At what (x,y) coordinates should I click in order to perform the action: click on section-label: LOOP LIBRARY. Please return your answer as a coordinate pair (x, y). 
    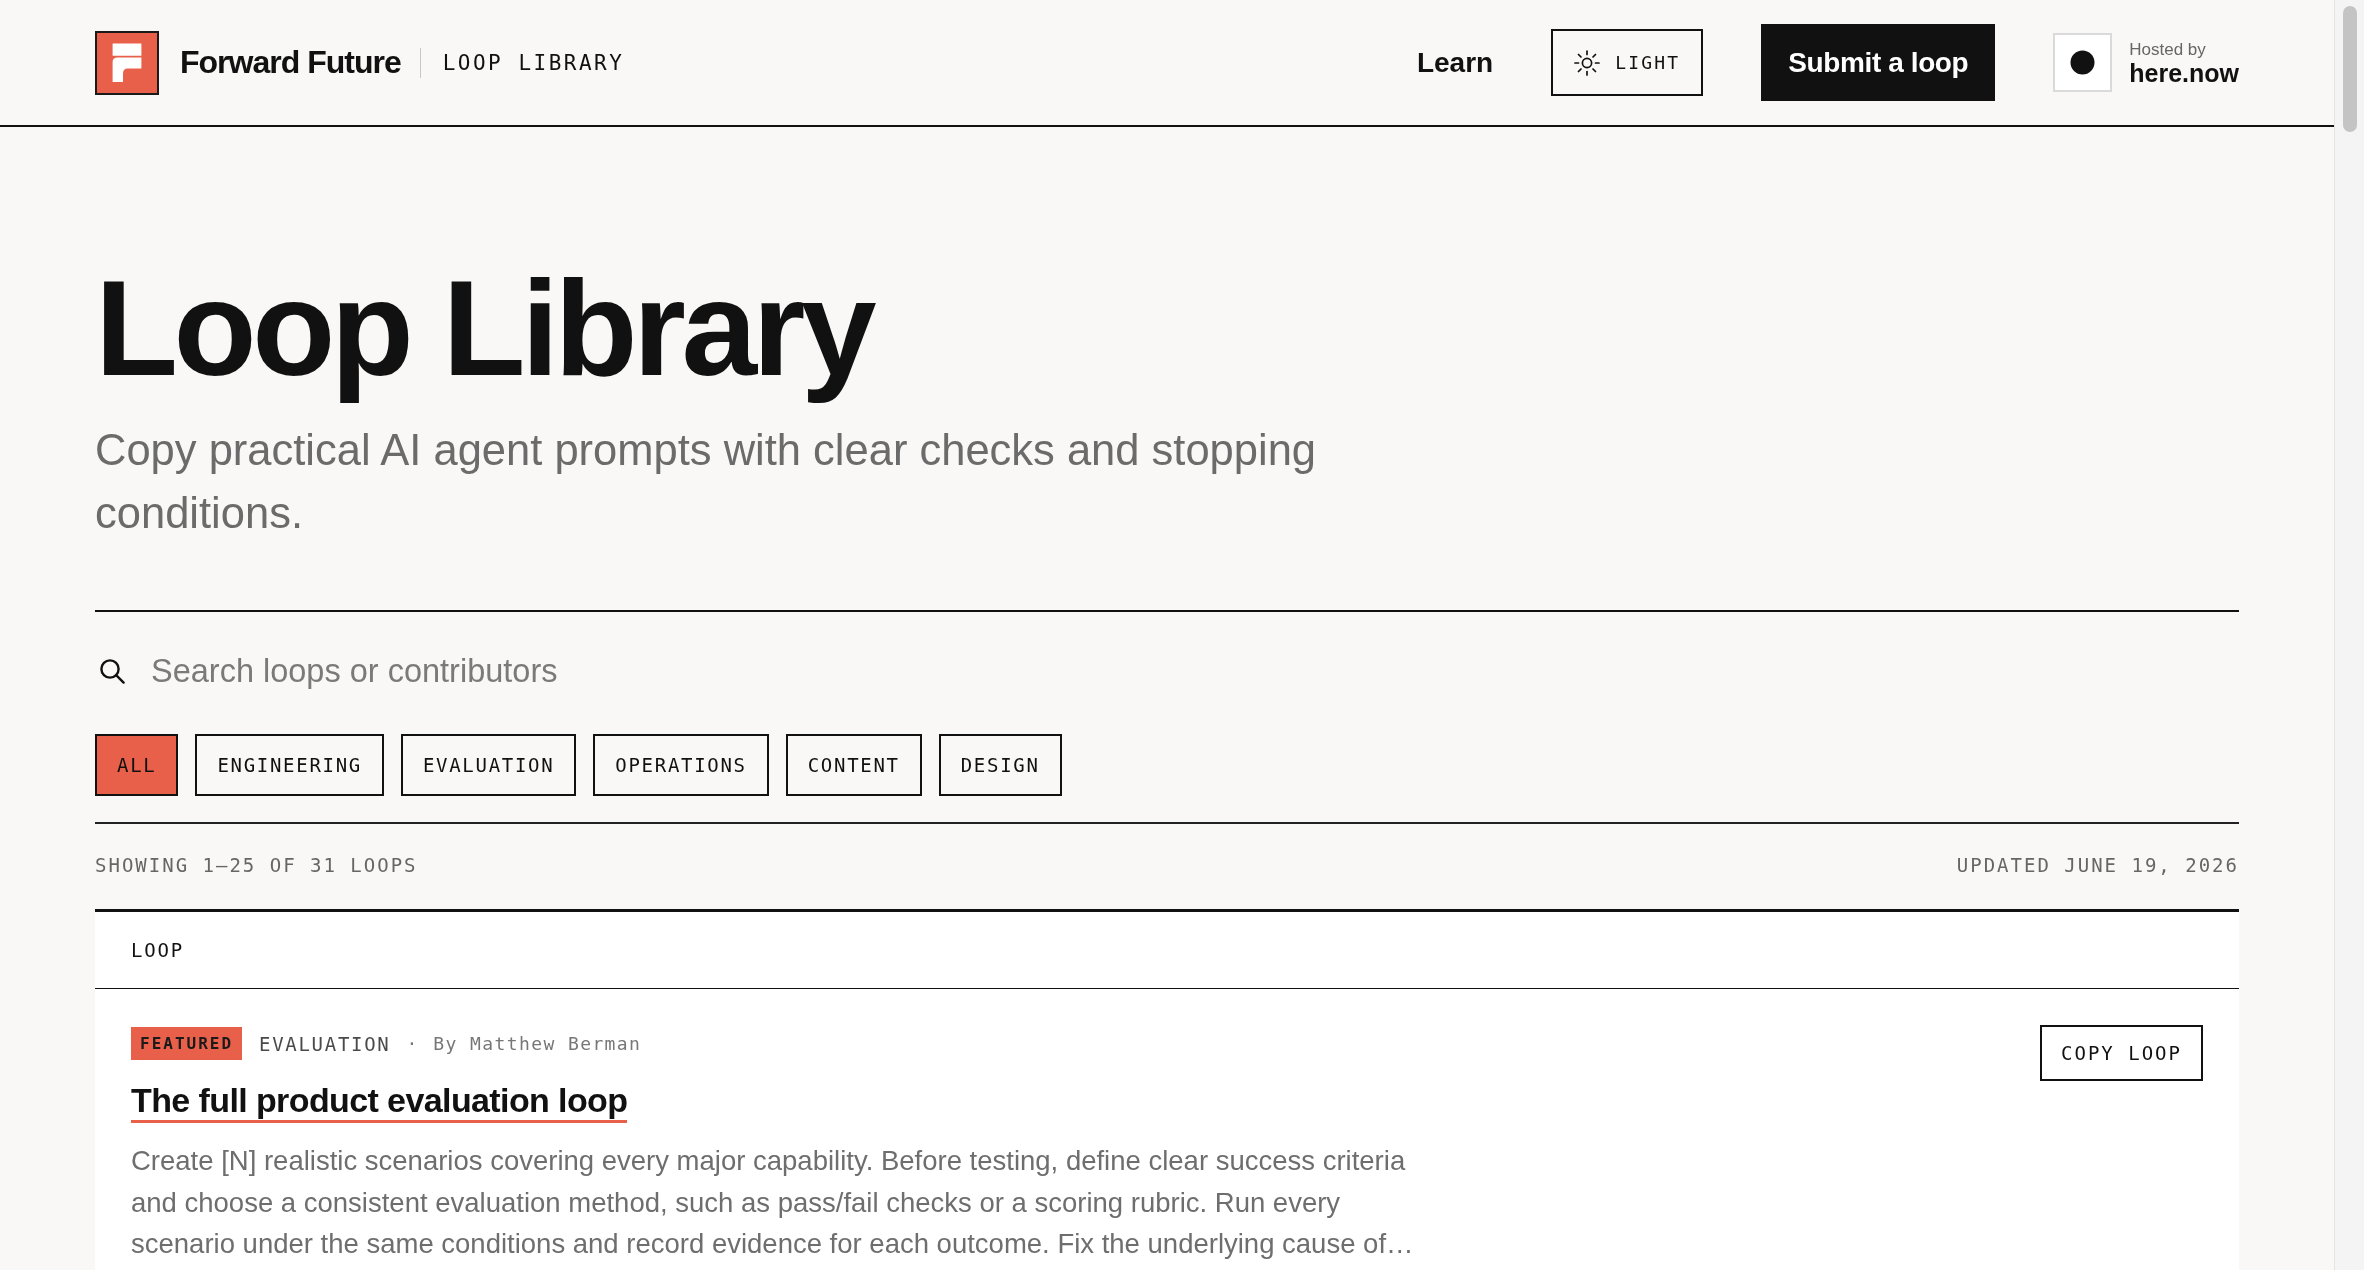
    Looking at the image, I should click on (533, 62).